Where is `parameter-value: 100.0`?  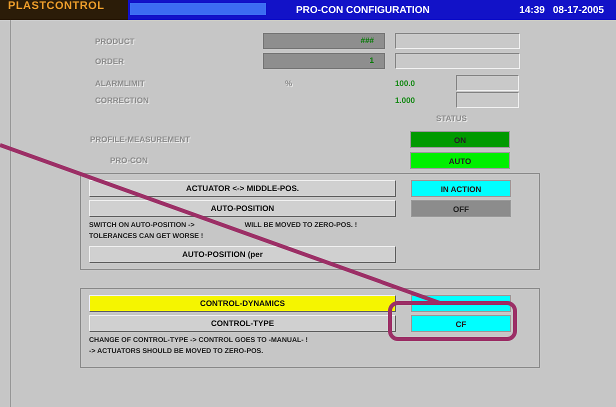
parameter-value: 100.0 is located at coordinates (404, 83).